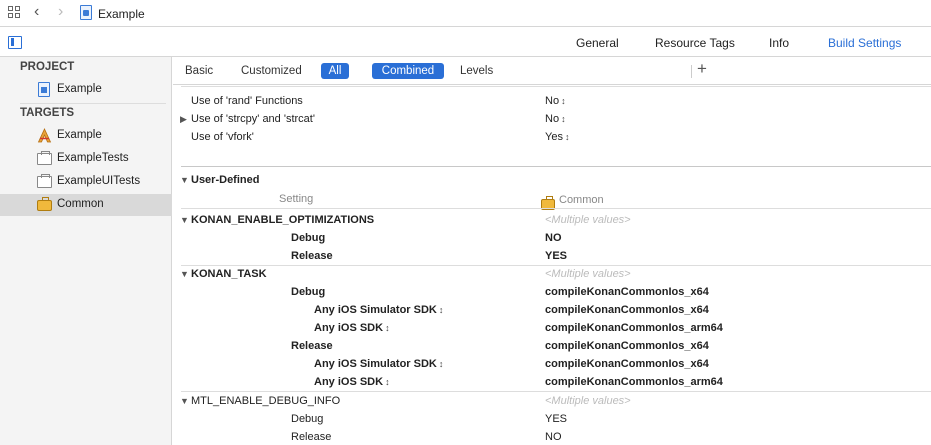  Describe the element at coordinates (15, 13) in the screenshot. I see `related-items-grid-icon` at that location.